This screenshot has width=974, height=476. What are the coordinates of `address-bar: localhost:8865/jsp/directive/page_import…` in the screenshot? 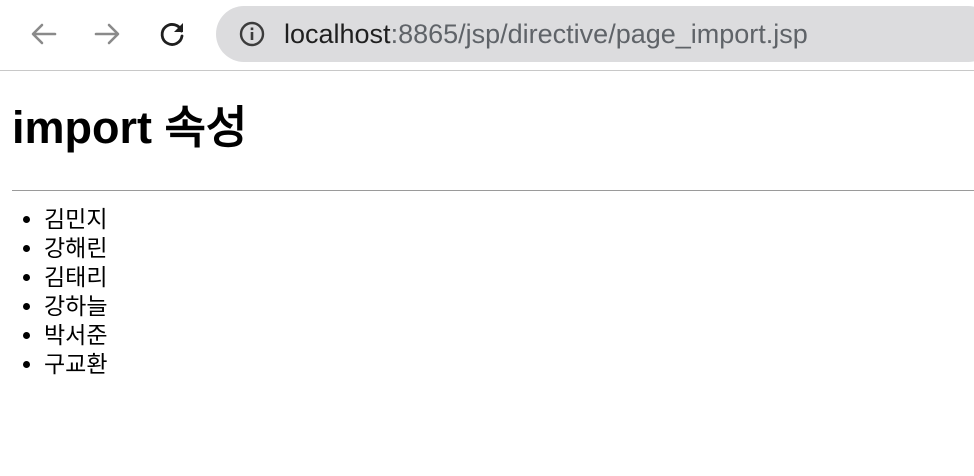 It's located at (595, 34).